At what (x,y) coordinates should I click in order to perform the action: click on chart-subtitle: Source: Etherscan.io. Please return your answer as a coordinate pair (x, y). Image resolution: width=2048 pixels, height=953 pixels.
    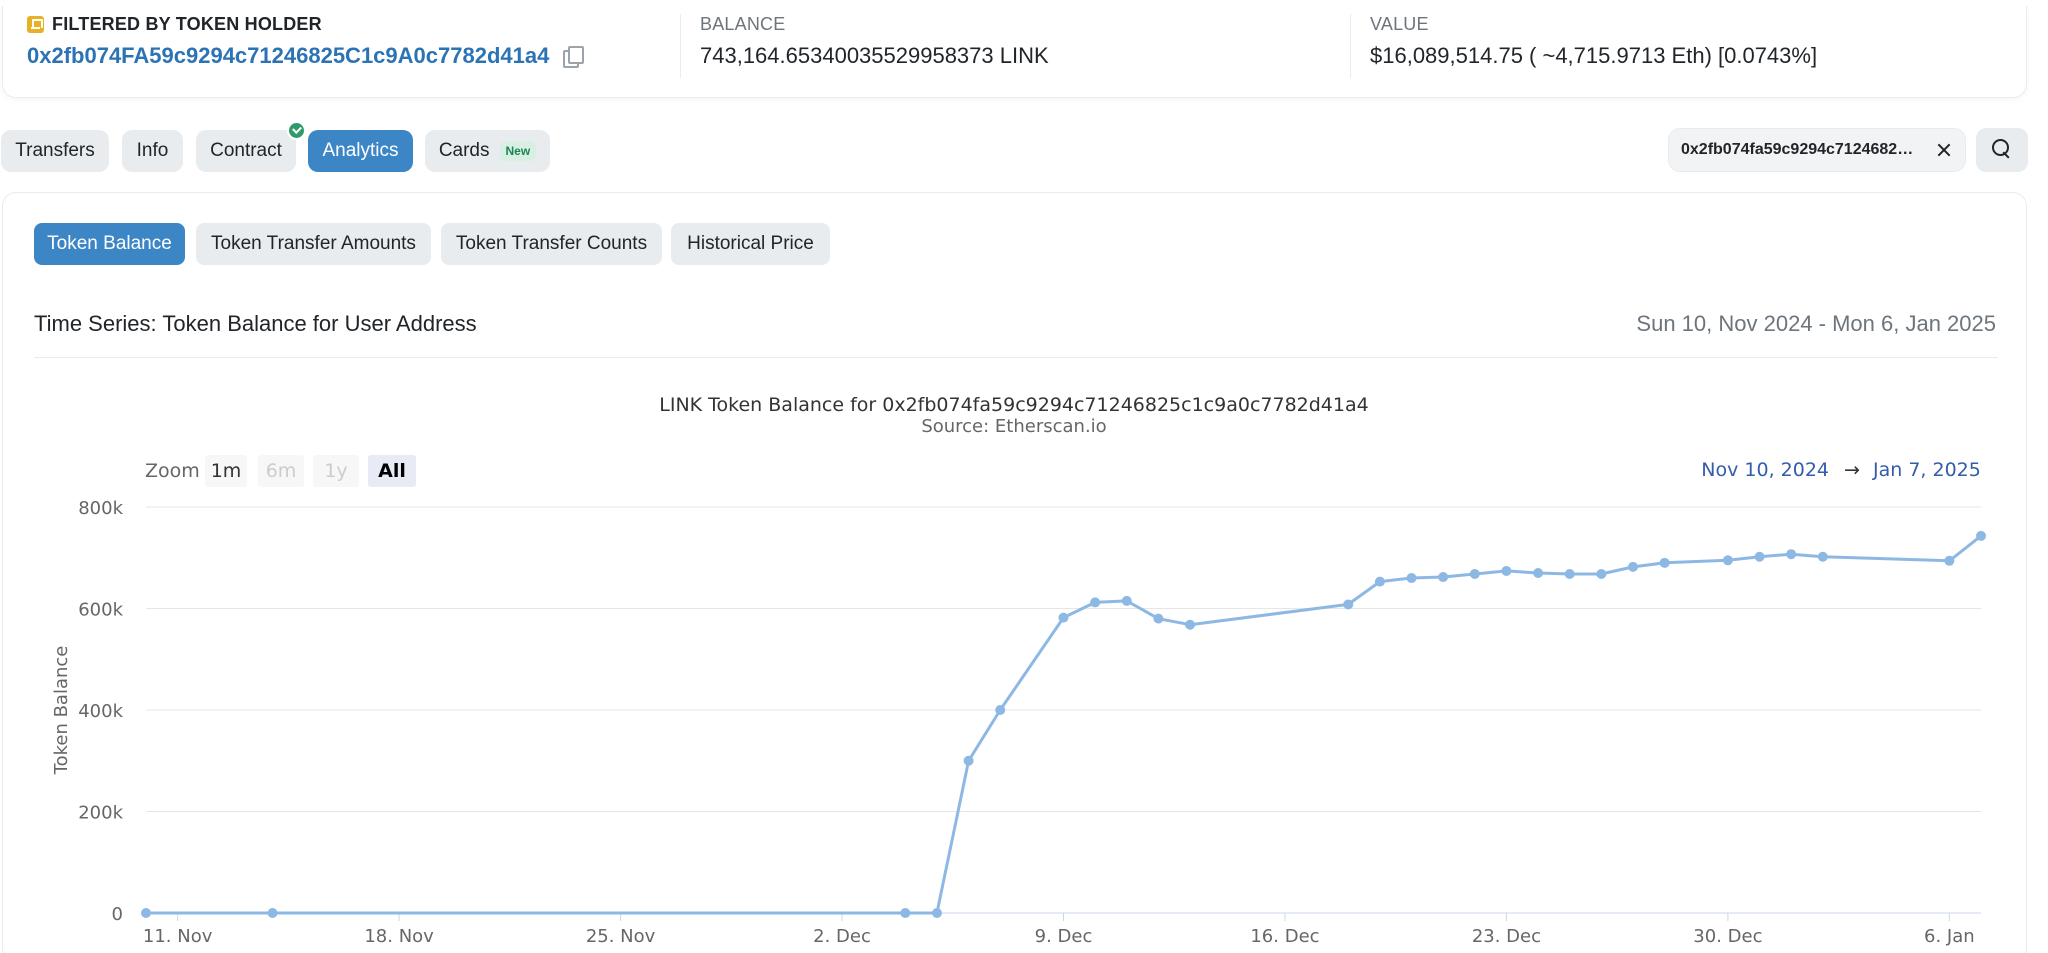
    Looking at the image, I should click on (1013, 426).